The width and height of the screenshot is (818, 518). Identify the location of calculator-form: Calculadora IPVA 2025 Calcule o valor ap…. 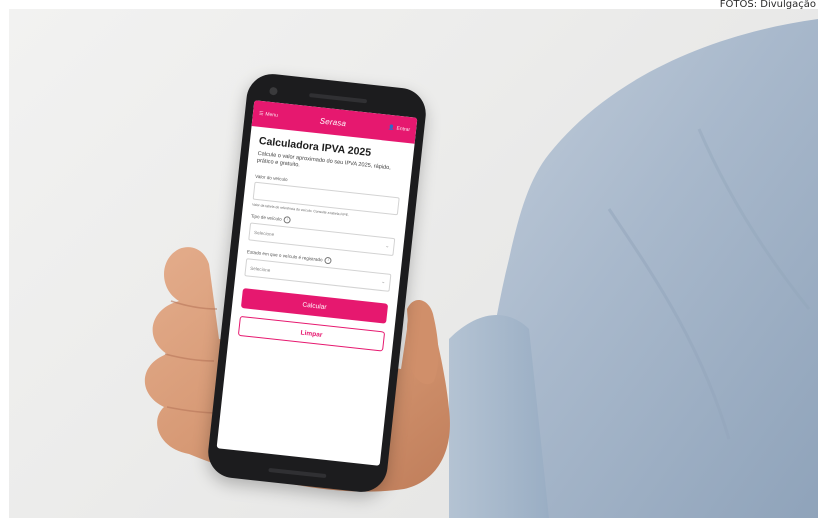
(322, 239).